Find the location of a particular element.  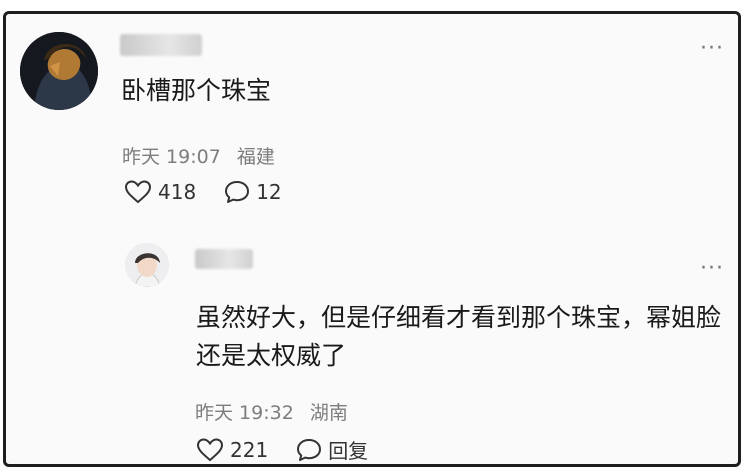

comment-time: 昨天 19:07 is located at coordinates (171, 157).